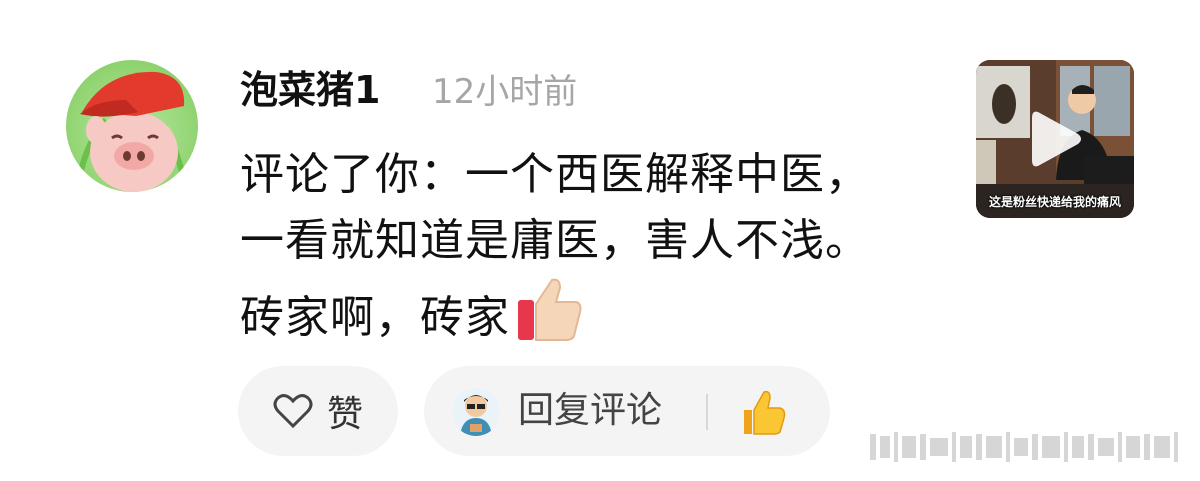  I want to click on thumbs-up-emoji-icon, so click(549, 318).